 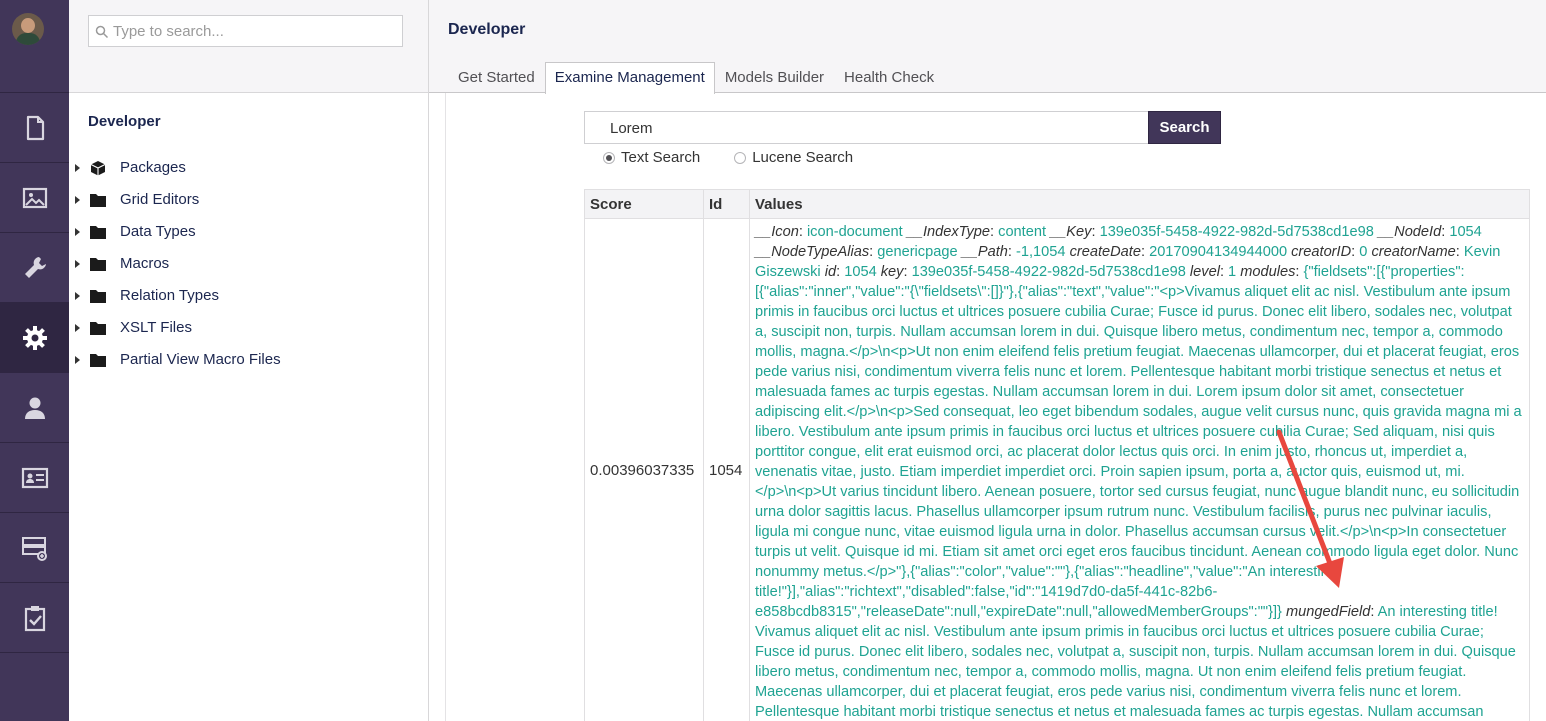 I want to click on section-users, so click(x=34, y=407).